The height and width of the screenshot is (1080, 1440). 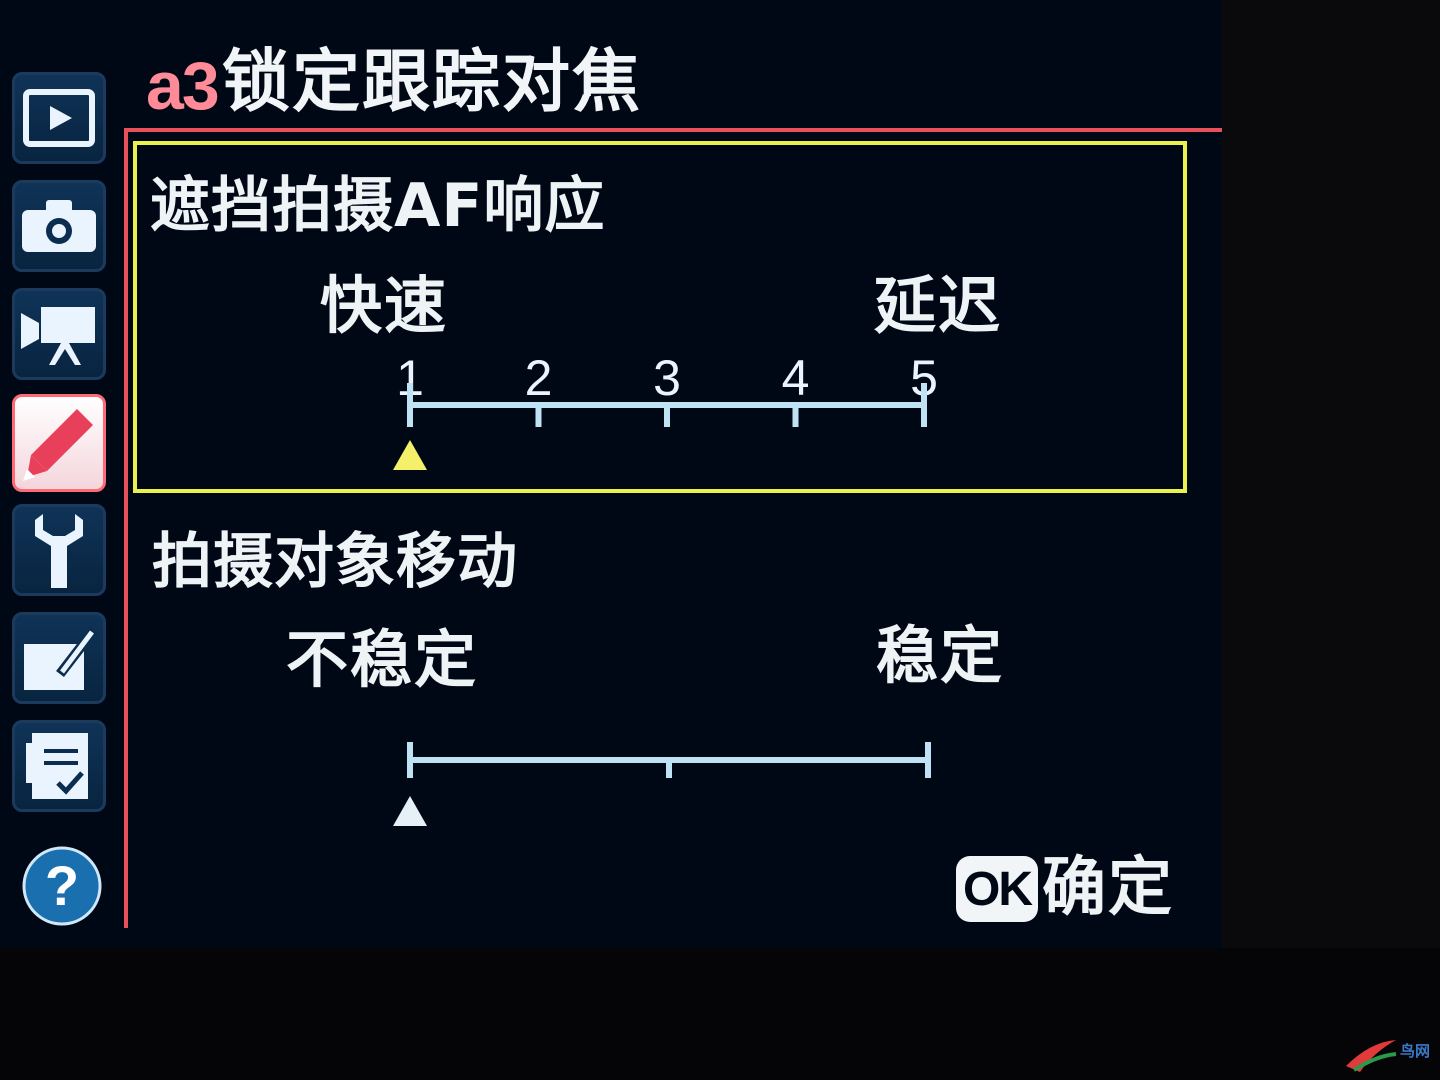 What do you see at coordinates (997, 889) in the screenshot?
I see `ok-button-icon: OK` at bounding box center [997, 889].